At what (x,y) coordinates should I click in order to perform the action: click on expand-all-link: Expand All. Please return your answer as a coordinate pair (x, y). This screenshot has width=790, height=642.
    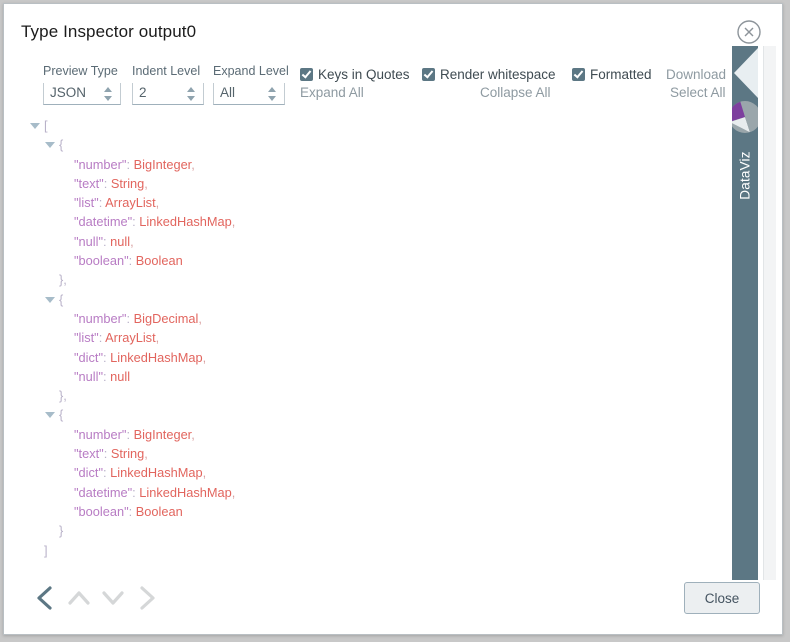
    Looking at the image, I should click on (332, 92).